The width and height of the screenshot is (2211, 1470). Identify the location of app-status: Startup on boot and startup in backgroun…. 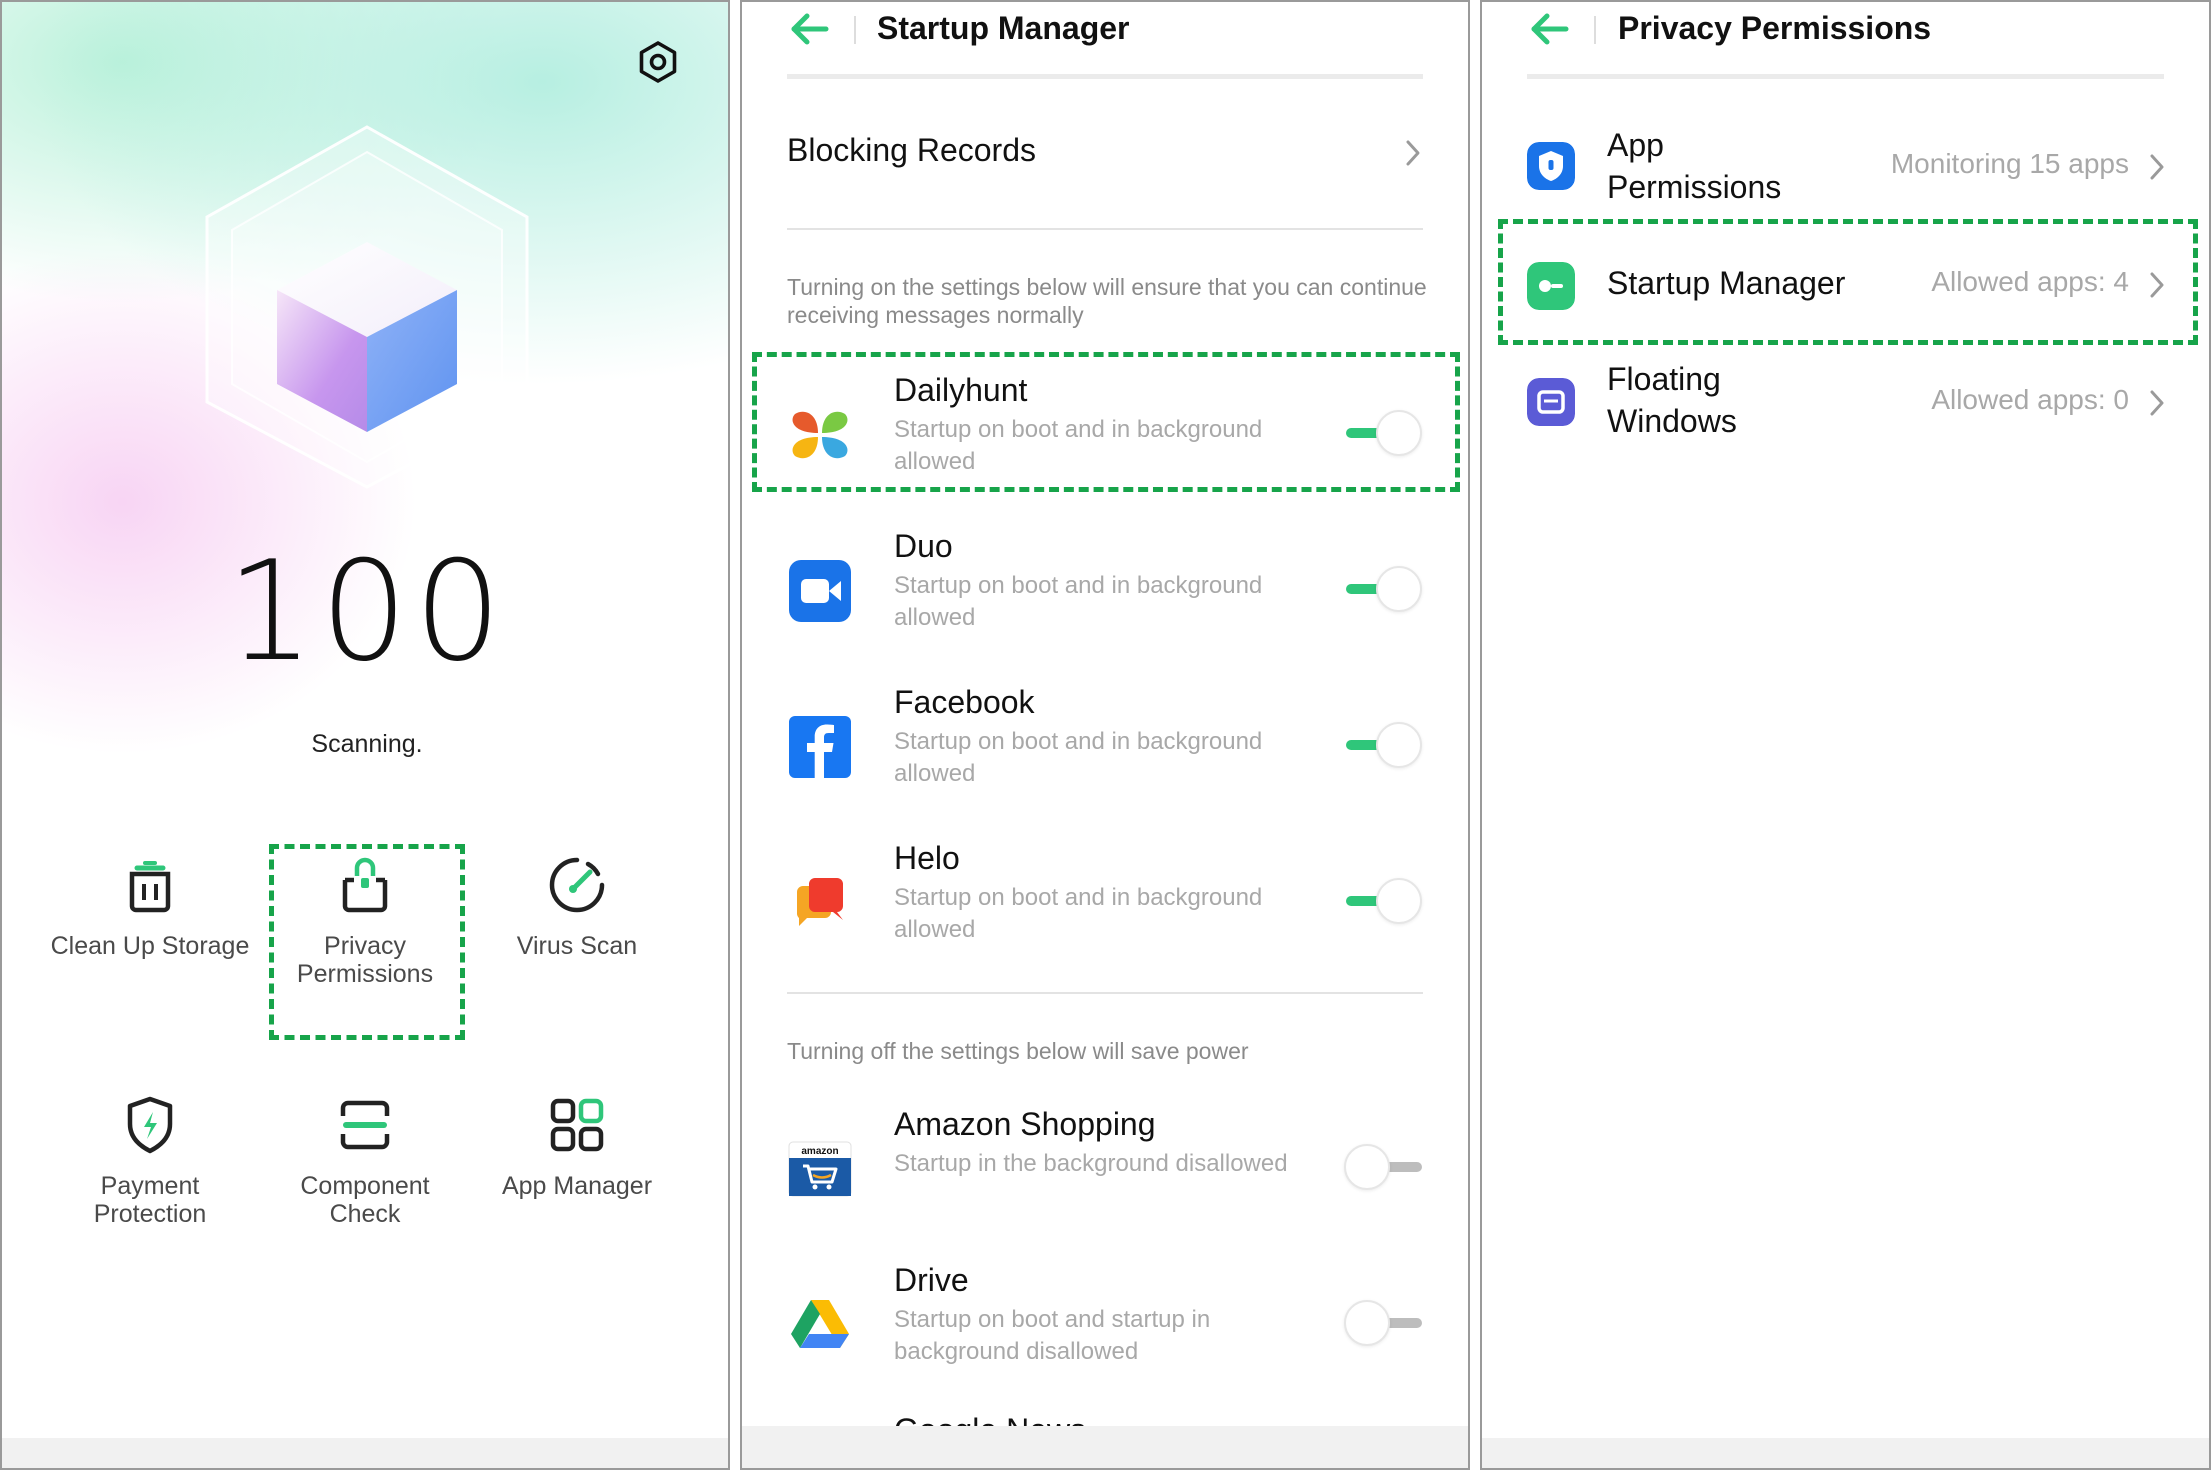
(1052, 1335).